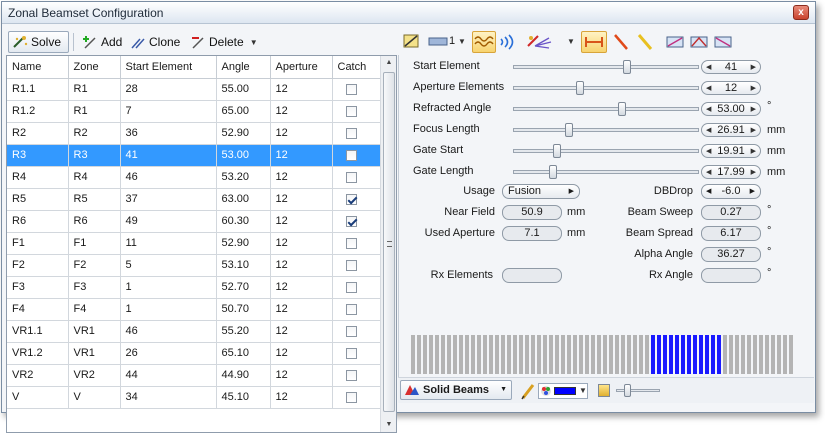  Describe the element at coordinates (731, 151) in the screenshot. I see `gate-start-spinner: ◀ 19.91 ▶` at that location.